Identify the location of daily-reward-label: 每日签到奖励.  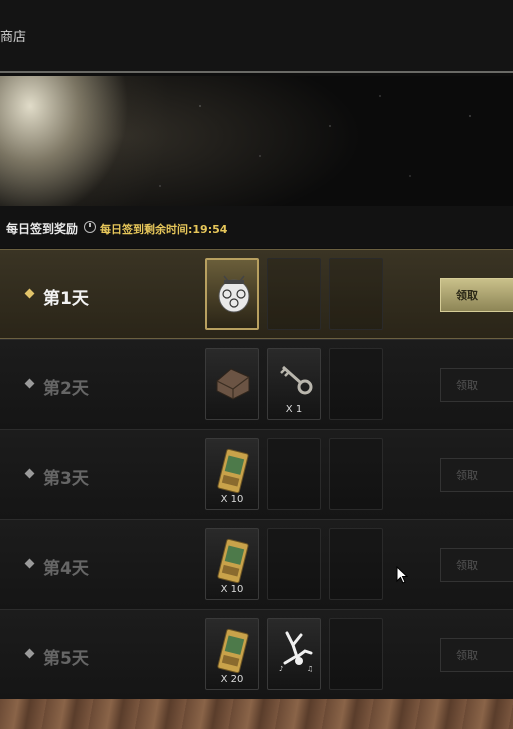
(42, 229).